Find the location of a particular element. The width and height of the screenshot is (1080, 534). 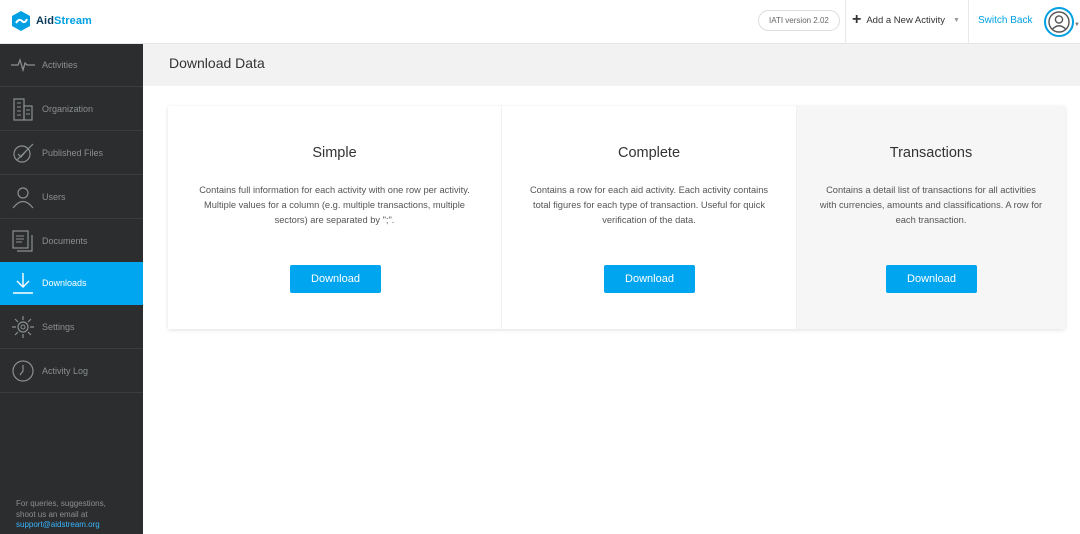

download-icon is located at coordinates (23, 283).